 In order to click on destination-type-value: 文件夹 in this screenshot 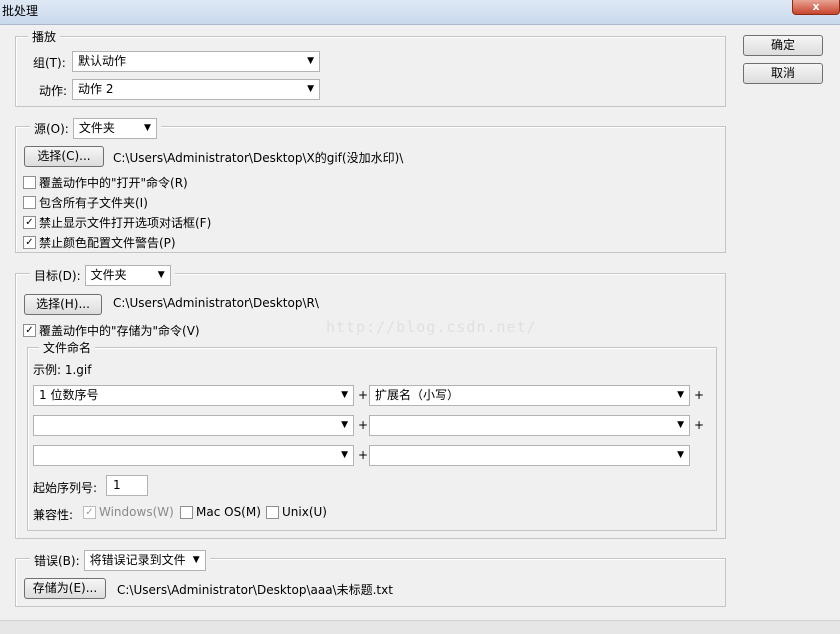, I will do `click(108, 275)`.